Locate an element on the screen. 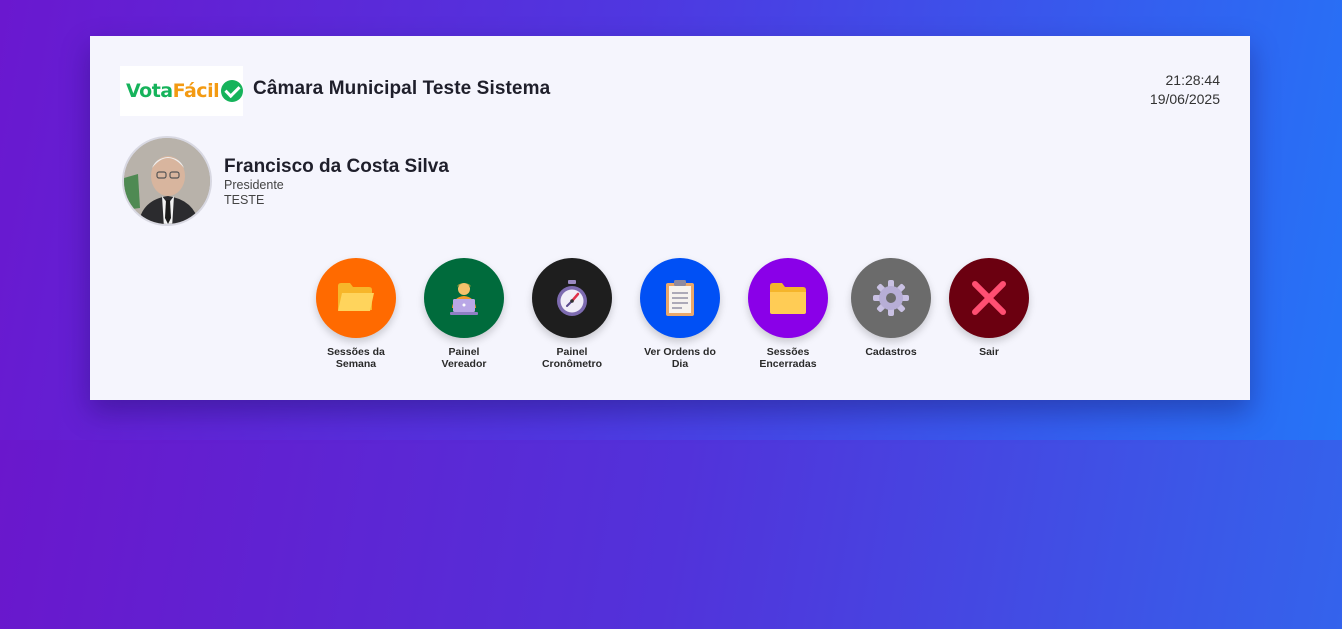 Image resolution: width=1342 pixels, height=629 pixels. menu-cadastros-button: Cadastros is located at coordinates (891, 308).